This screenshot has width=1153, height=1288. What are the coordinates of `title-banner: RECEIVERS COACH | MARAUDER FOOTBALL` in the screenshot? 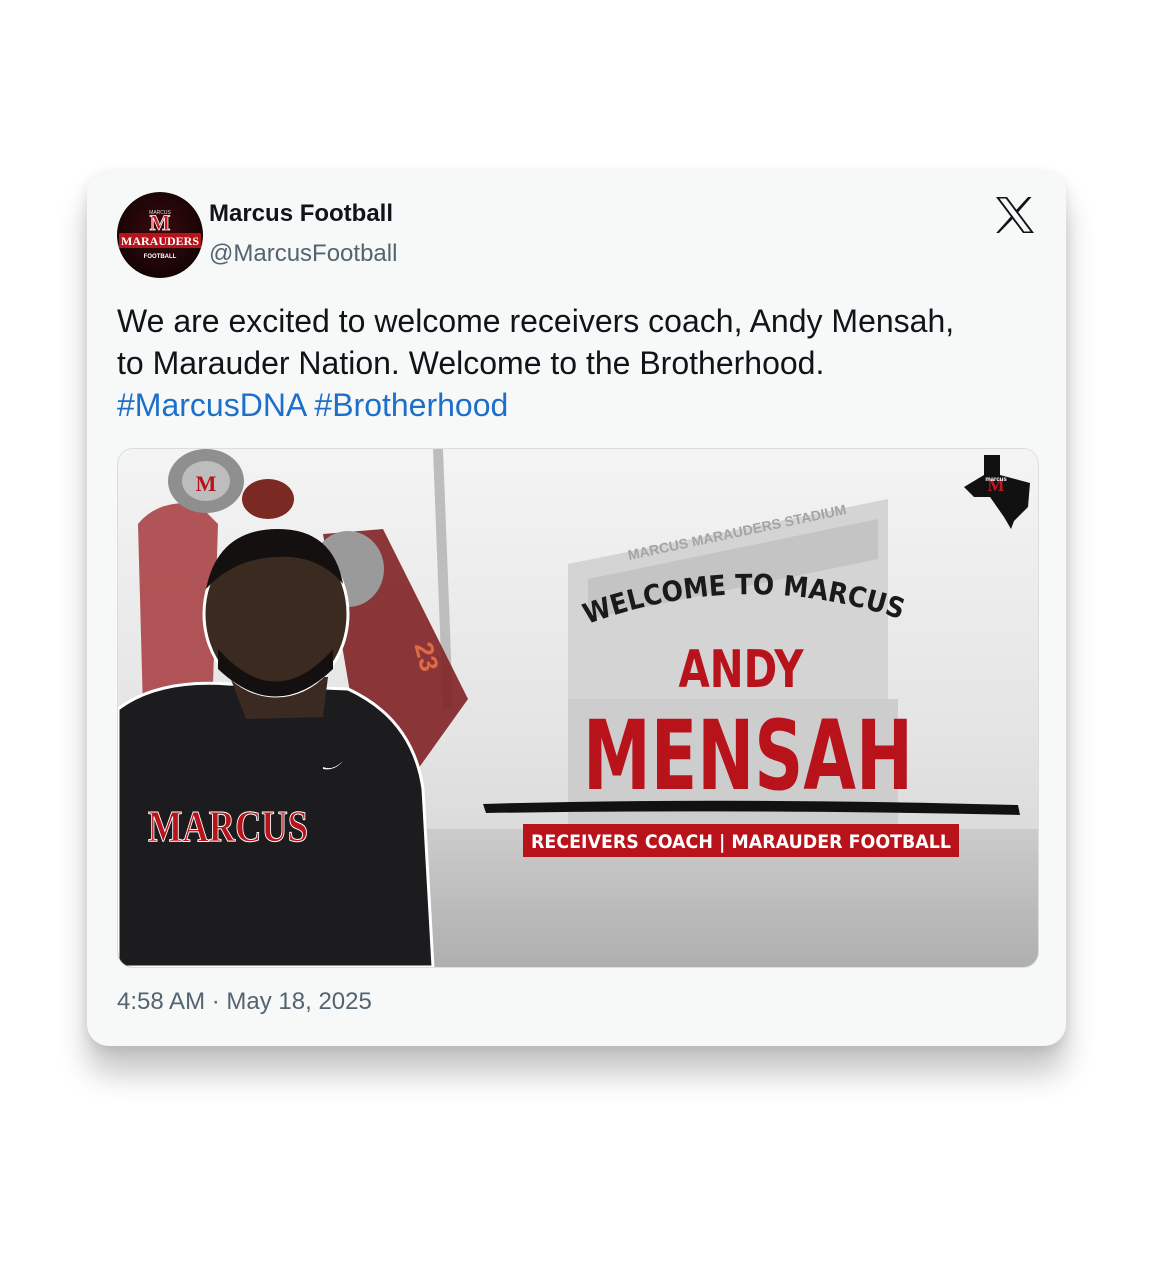 It's located at (741, 840).